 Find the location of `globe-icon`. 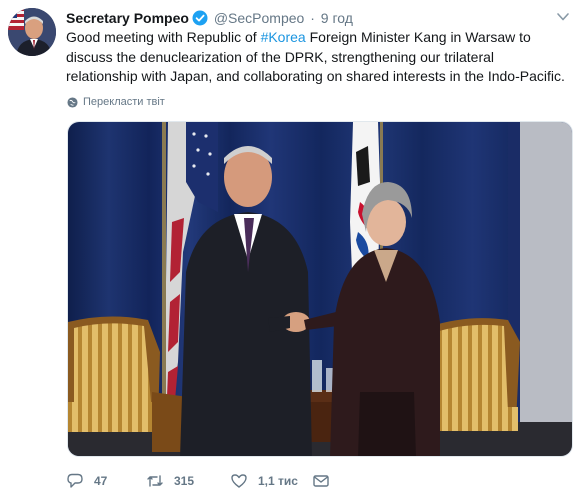

globe-icon is located at coordinates (72, 102).